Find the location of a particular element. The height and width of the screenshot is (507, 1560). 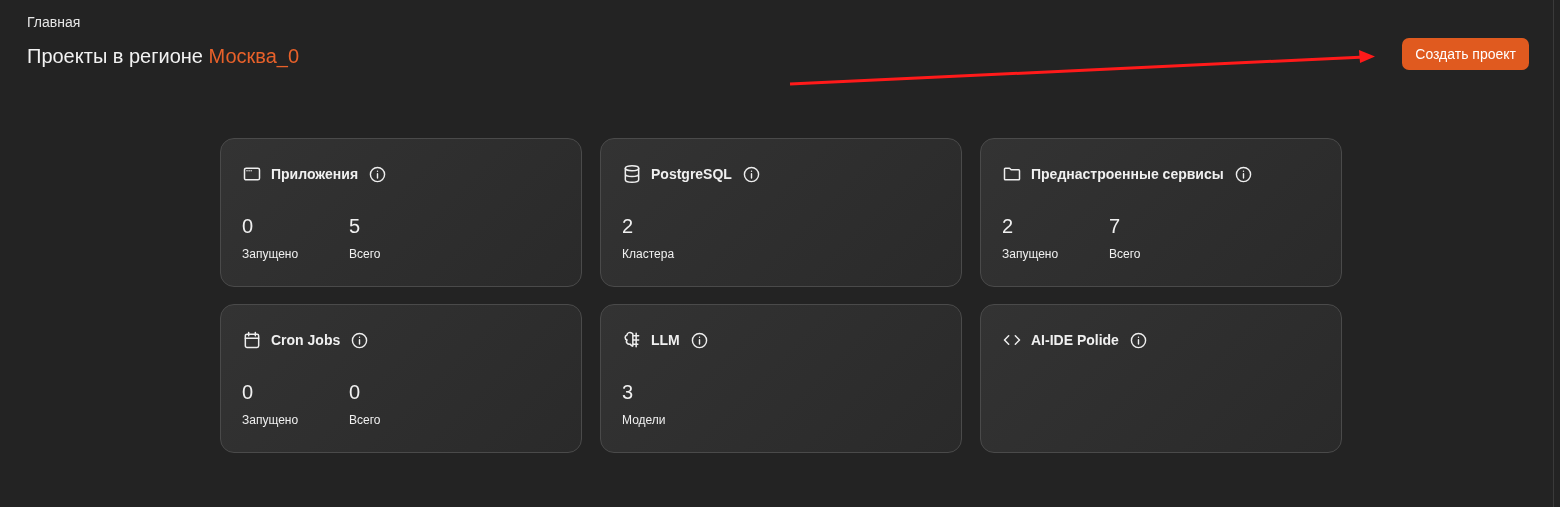

stat-value: 5 is located at coordinates (355, 226).